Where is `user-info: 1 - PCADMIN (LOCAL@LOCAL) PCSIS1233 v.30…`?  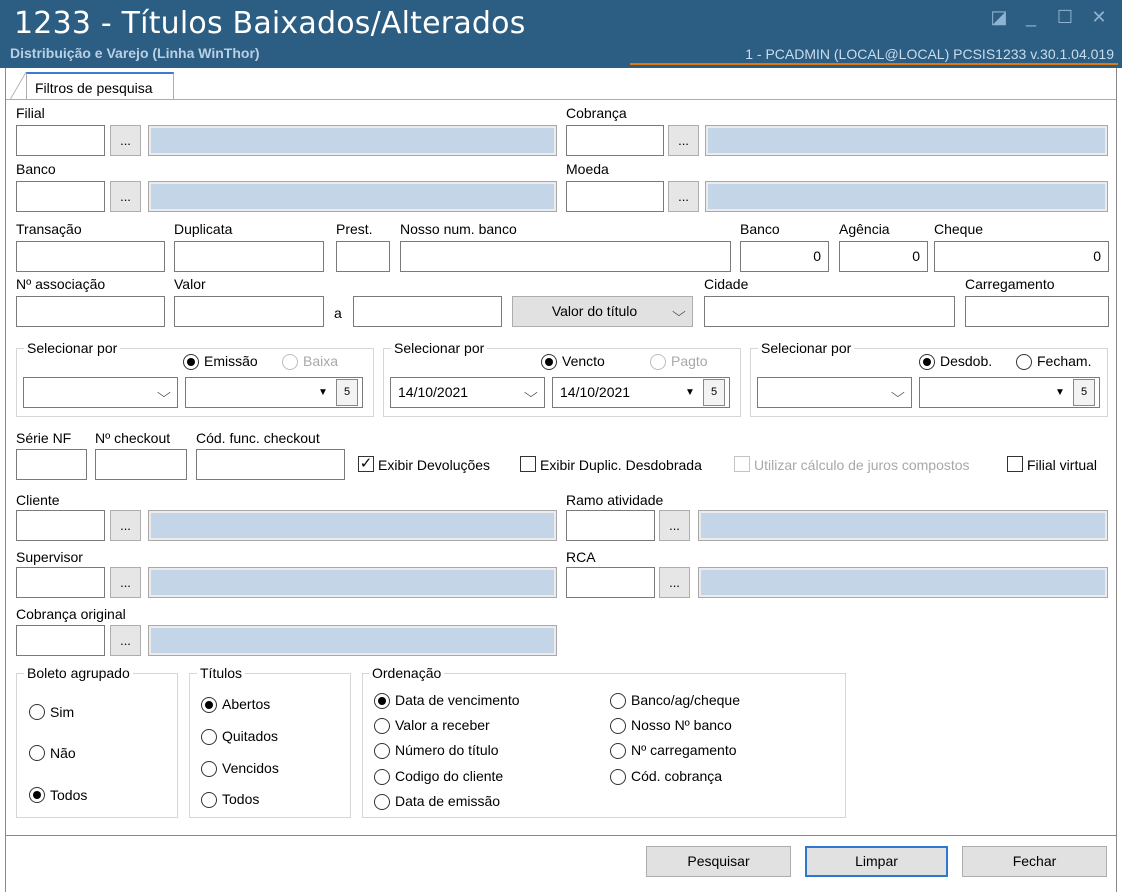
user-info: 1 - PCADMIN (LOCAL@LOCAL) PCSIS1233 v.30… is located at coordinates (929, 54).